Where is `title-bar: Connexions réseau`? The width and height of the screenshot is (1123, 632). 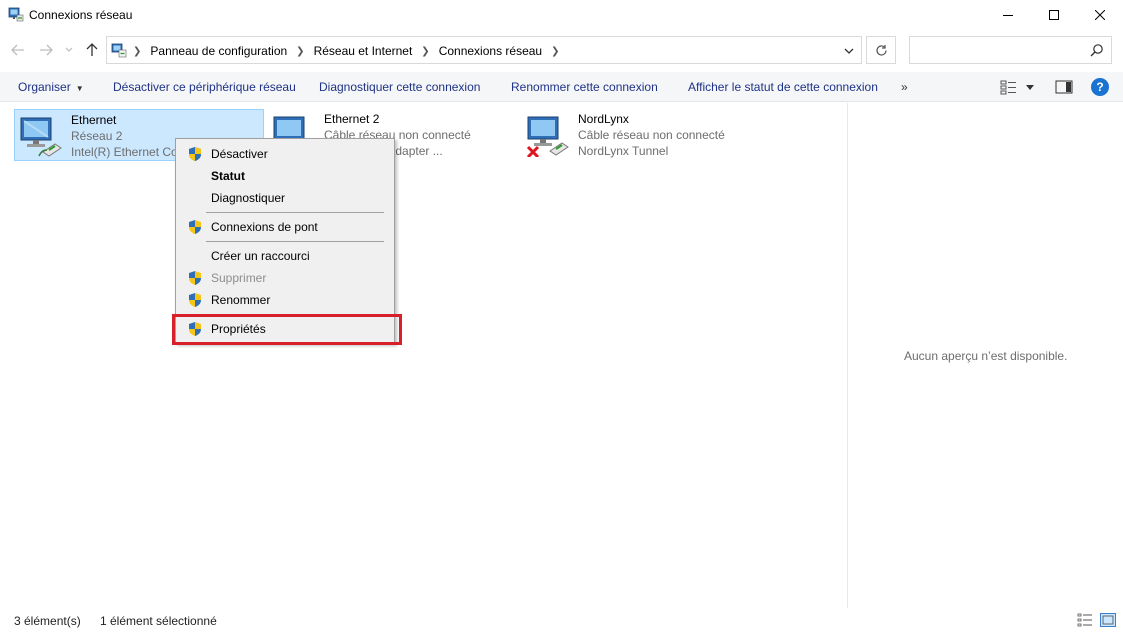 title-bar: Connexions réseau is located at coordinates (561, 15).